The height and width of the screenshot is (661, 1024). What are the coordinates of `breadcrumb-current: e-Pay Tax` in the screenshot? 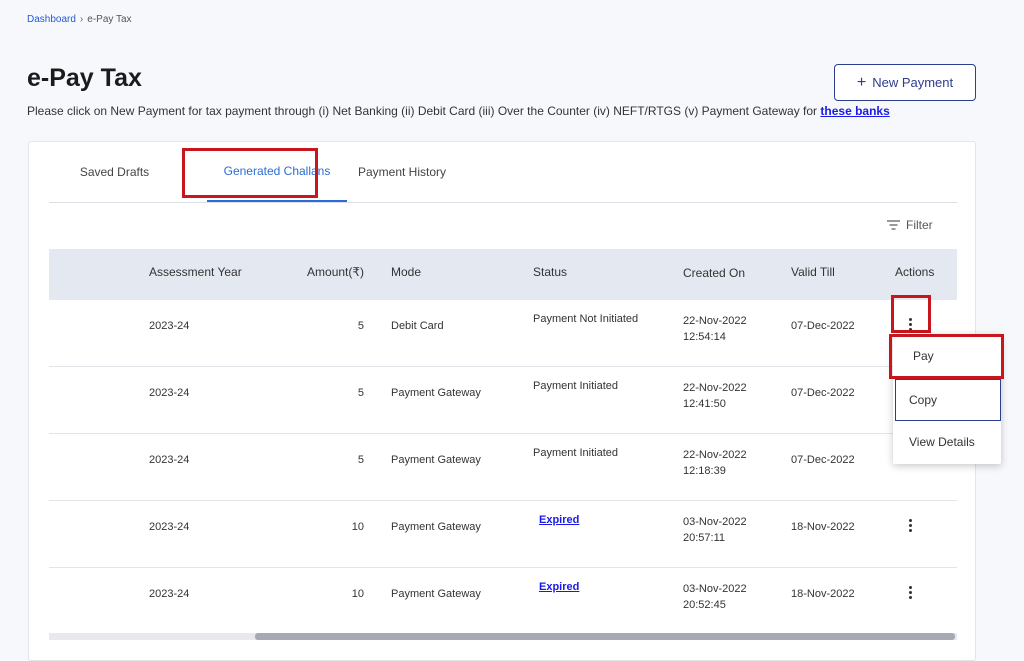 It's located at (109, 19).